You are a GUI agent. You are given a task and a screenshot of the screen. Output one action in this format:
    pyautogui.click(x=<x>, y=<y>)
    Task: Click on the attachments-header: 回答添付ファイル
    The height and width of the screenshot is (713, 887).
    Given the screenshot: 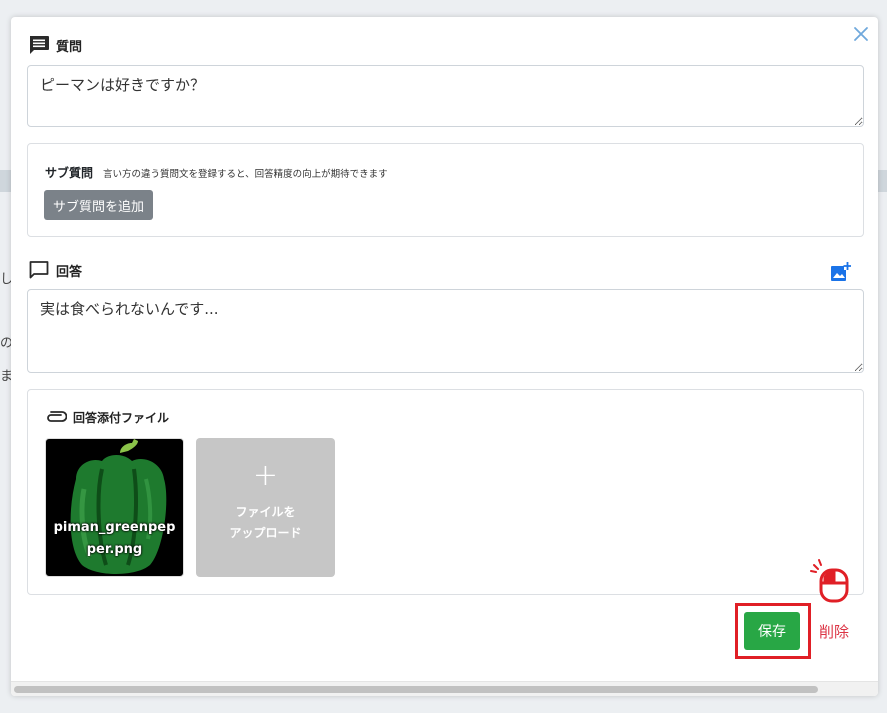 What is the action you would take?
    pyautogui.click(x=107, y=417)
    